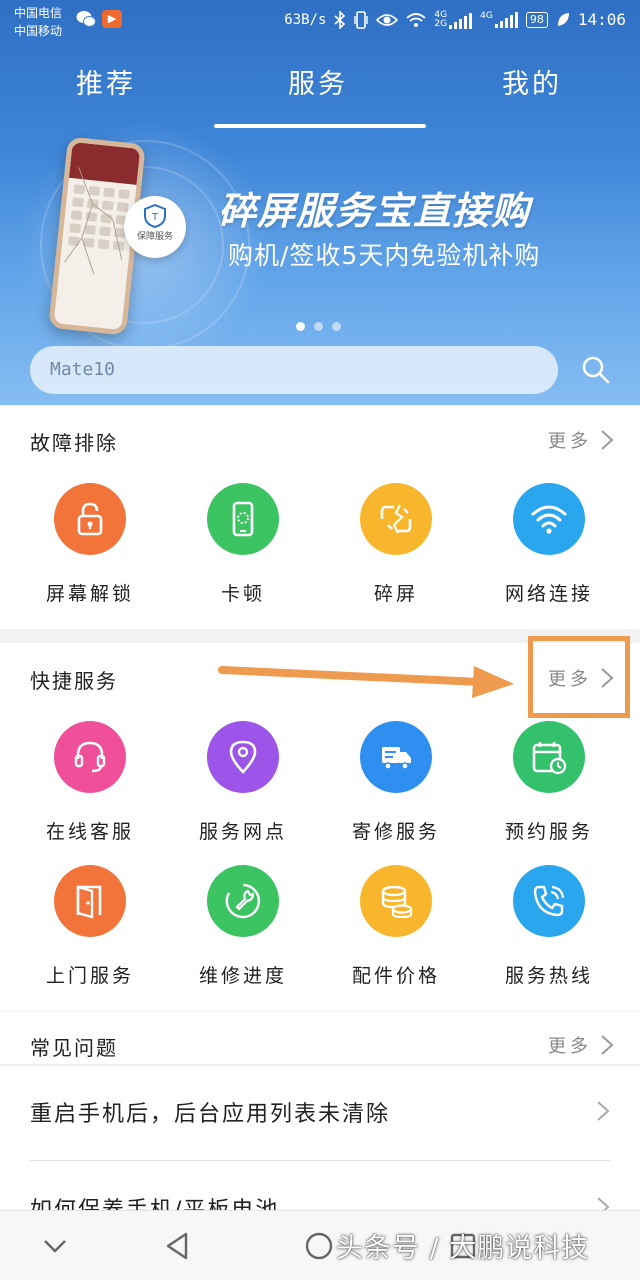 The height and width of the screenshot is (1280, 640). Describe the element at coordinates (38, 31) in the screenshot. I see `carrier-2: 中国移动` at that location.